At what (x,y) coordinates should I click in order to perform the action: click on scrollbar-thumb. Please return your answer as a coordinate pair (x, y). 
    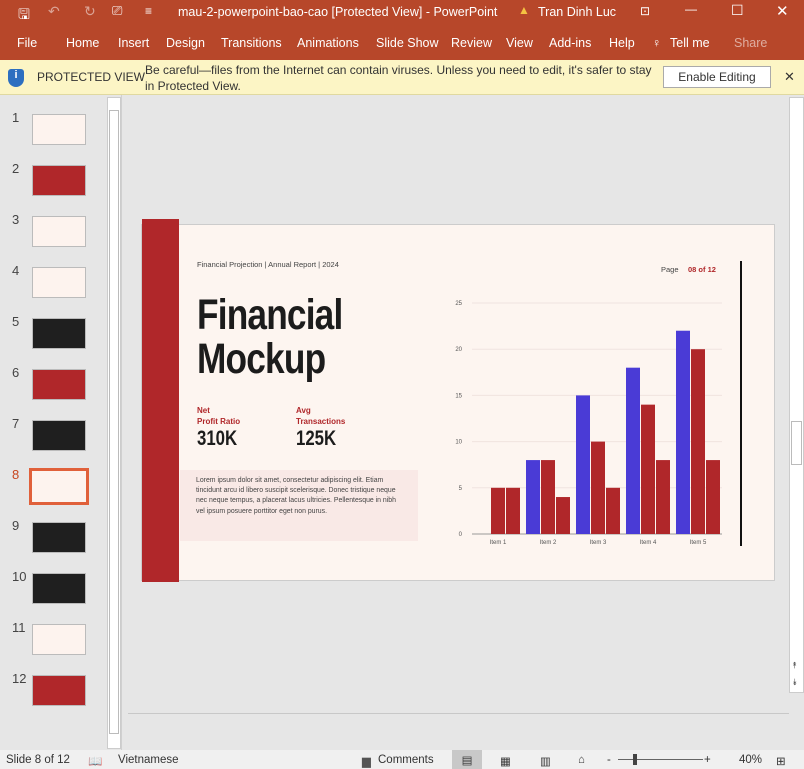
    Looking at the image, I should click on (114, 422).